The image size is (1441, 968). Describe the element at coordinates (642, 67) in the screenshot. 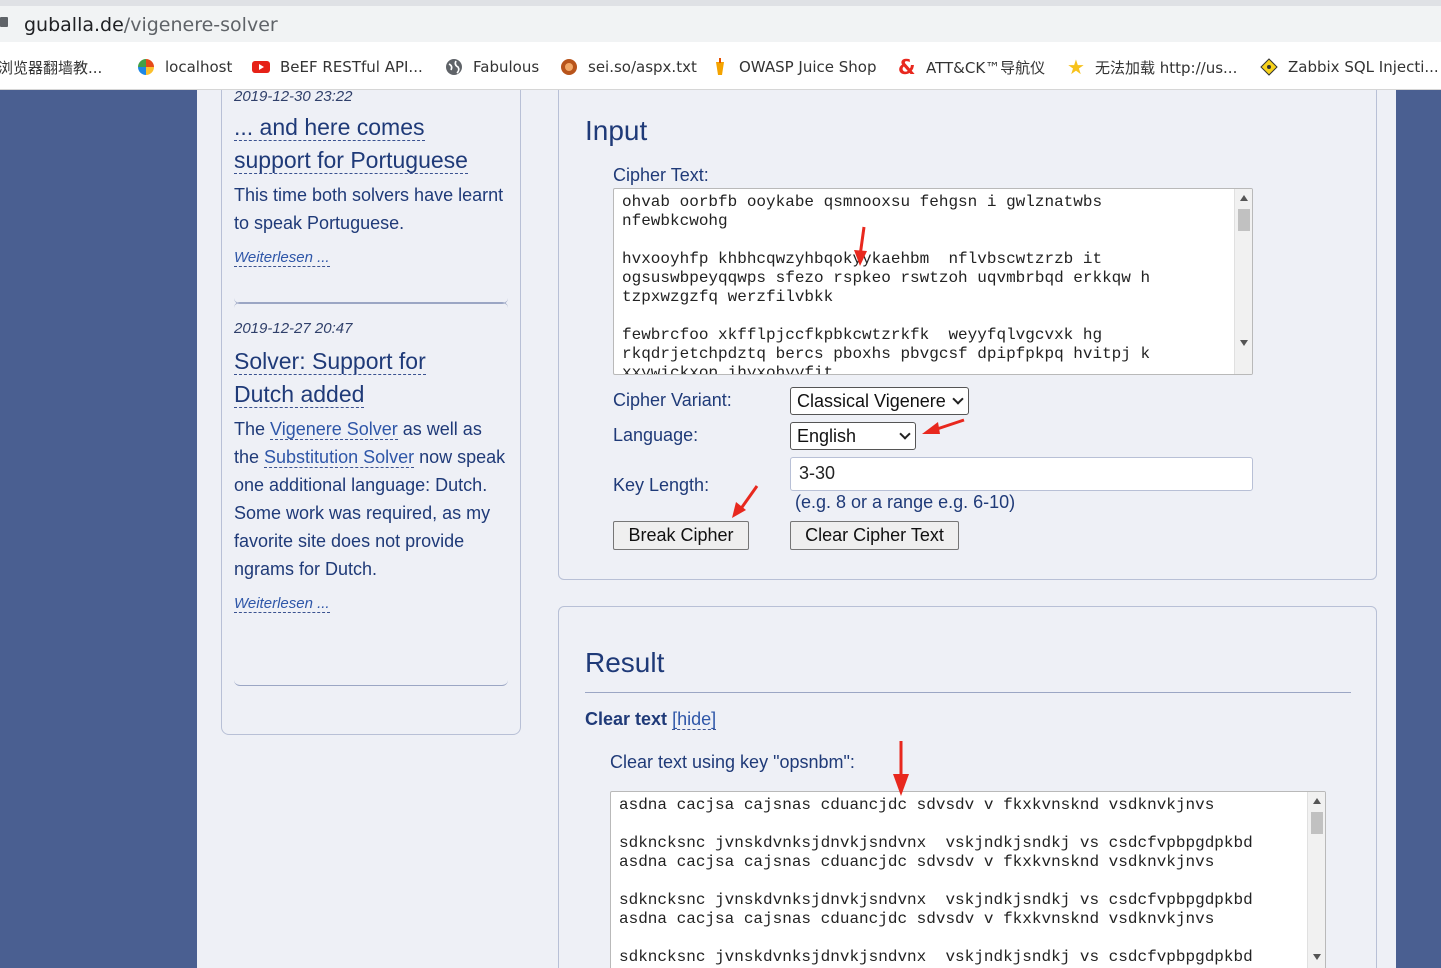

I see `bookmark-label: sei.so/aspx.txt` at that location.